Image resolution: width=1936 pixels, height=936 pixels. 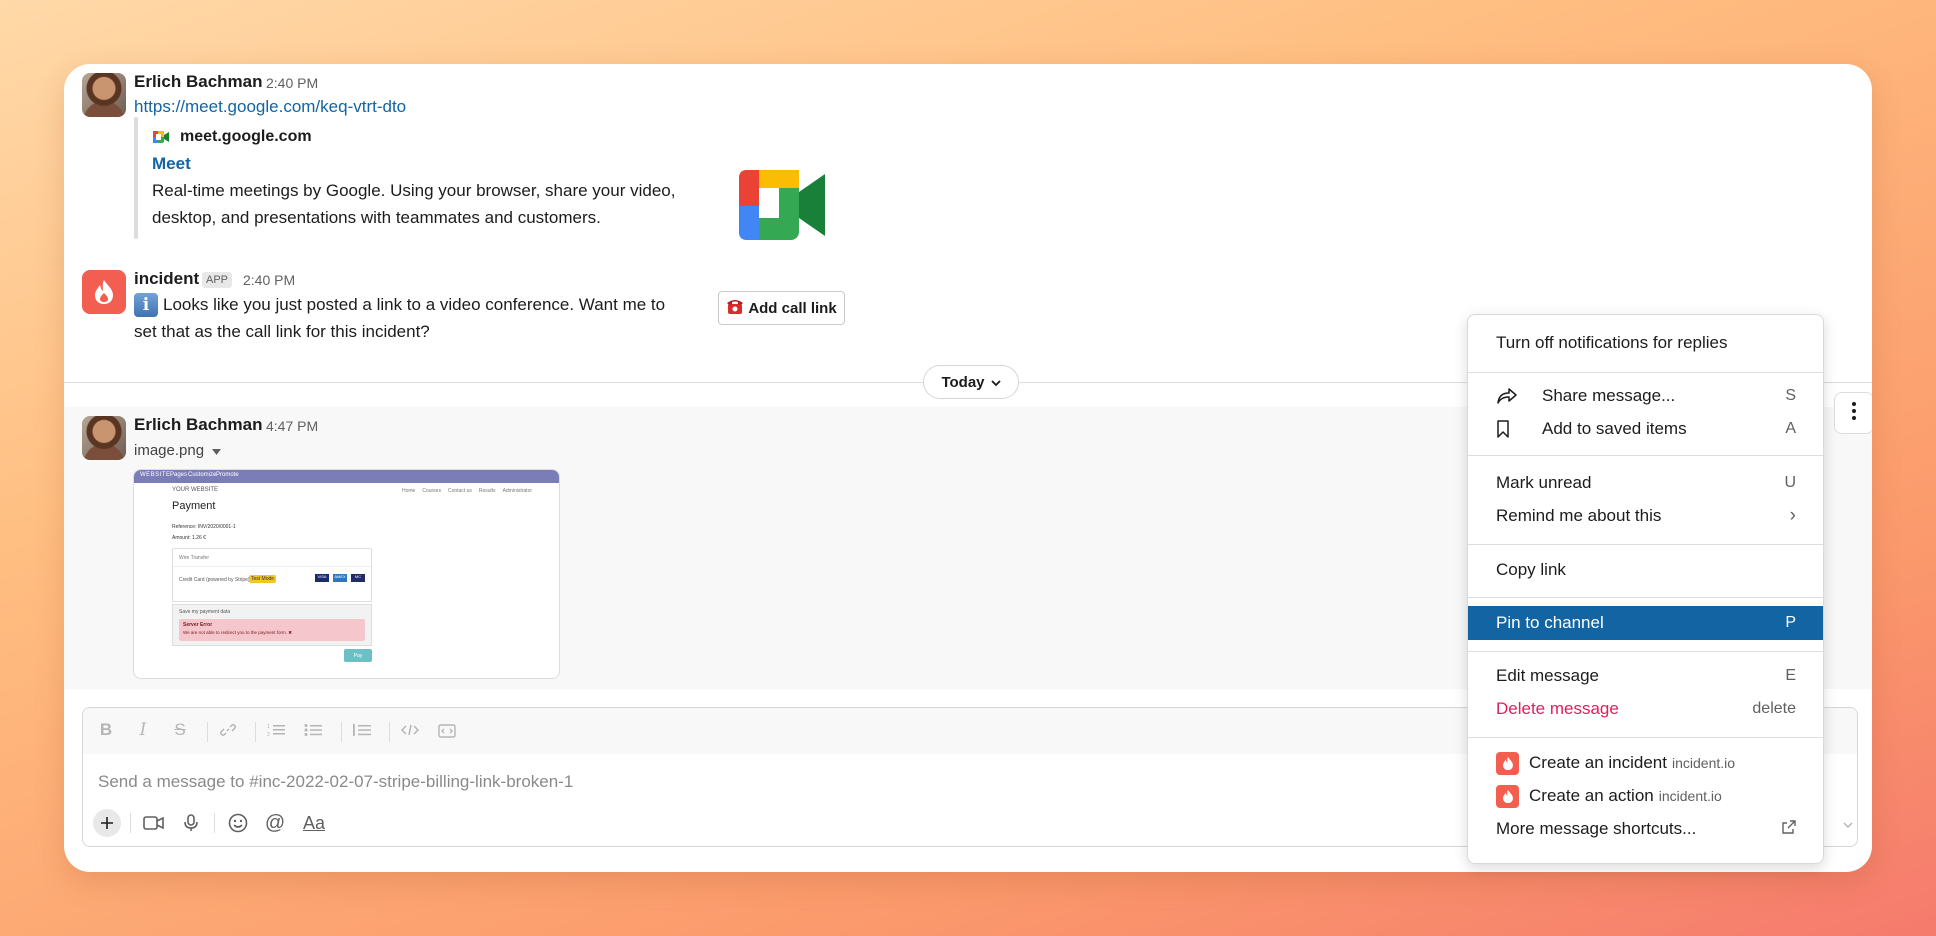 I want to click on add-attachment-icon, so click(x=107, y=823).